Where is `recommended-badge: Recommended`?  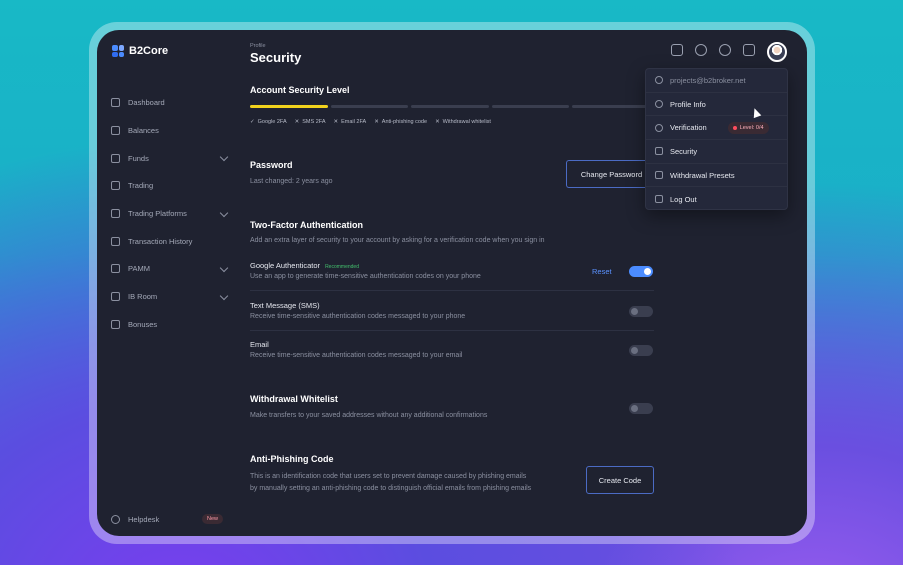 recommended-badge: Recommended is located at coordinates (342, 267).